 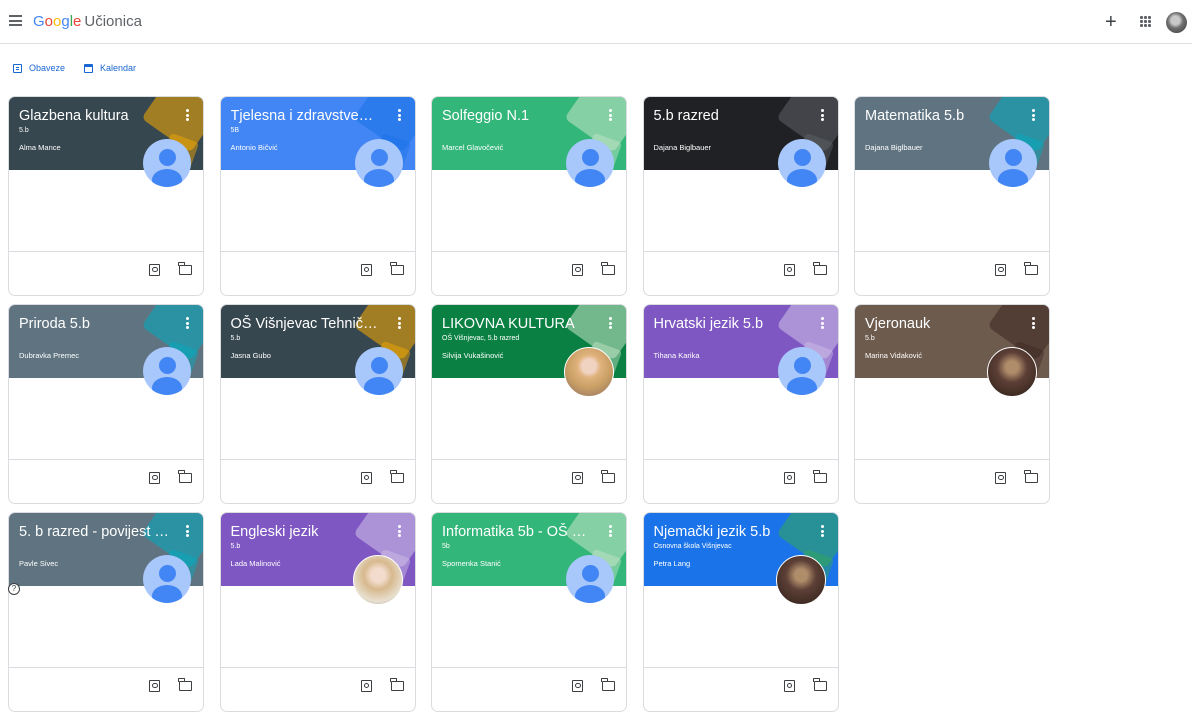 I want to click on class-teacher: Jasna Gubo, so click(x=251, y=355).